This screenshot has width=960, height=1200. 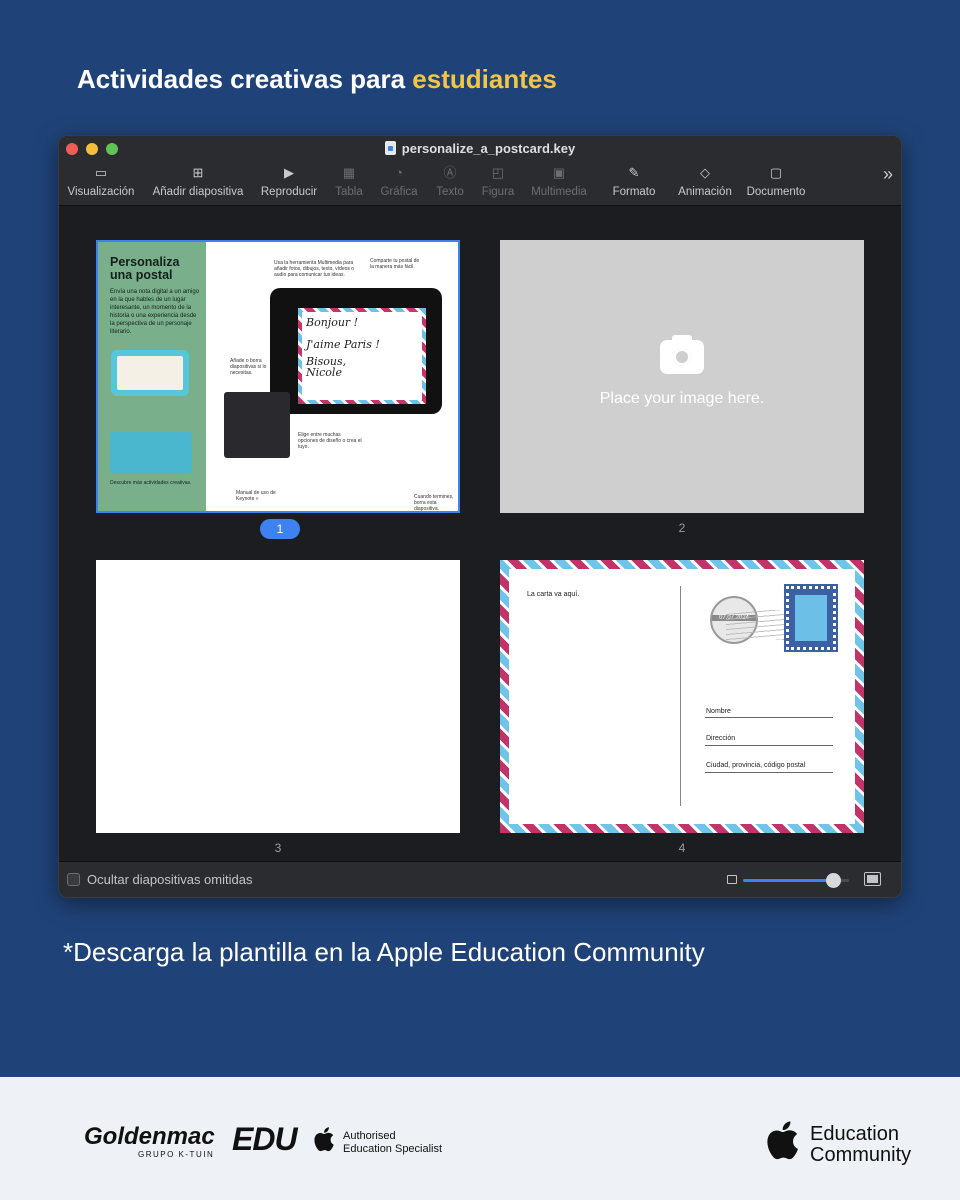 I want to click on slide-number-3: 3, so click(x=278, y=848).